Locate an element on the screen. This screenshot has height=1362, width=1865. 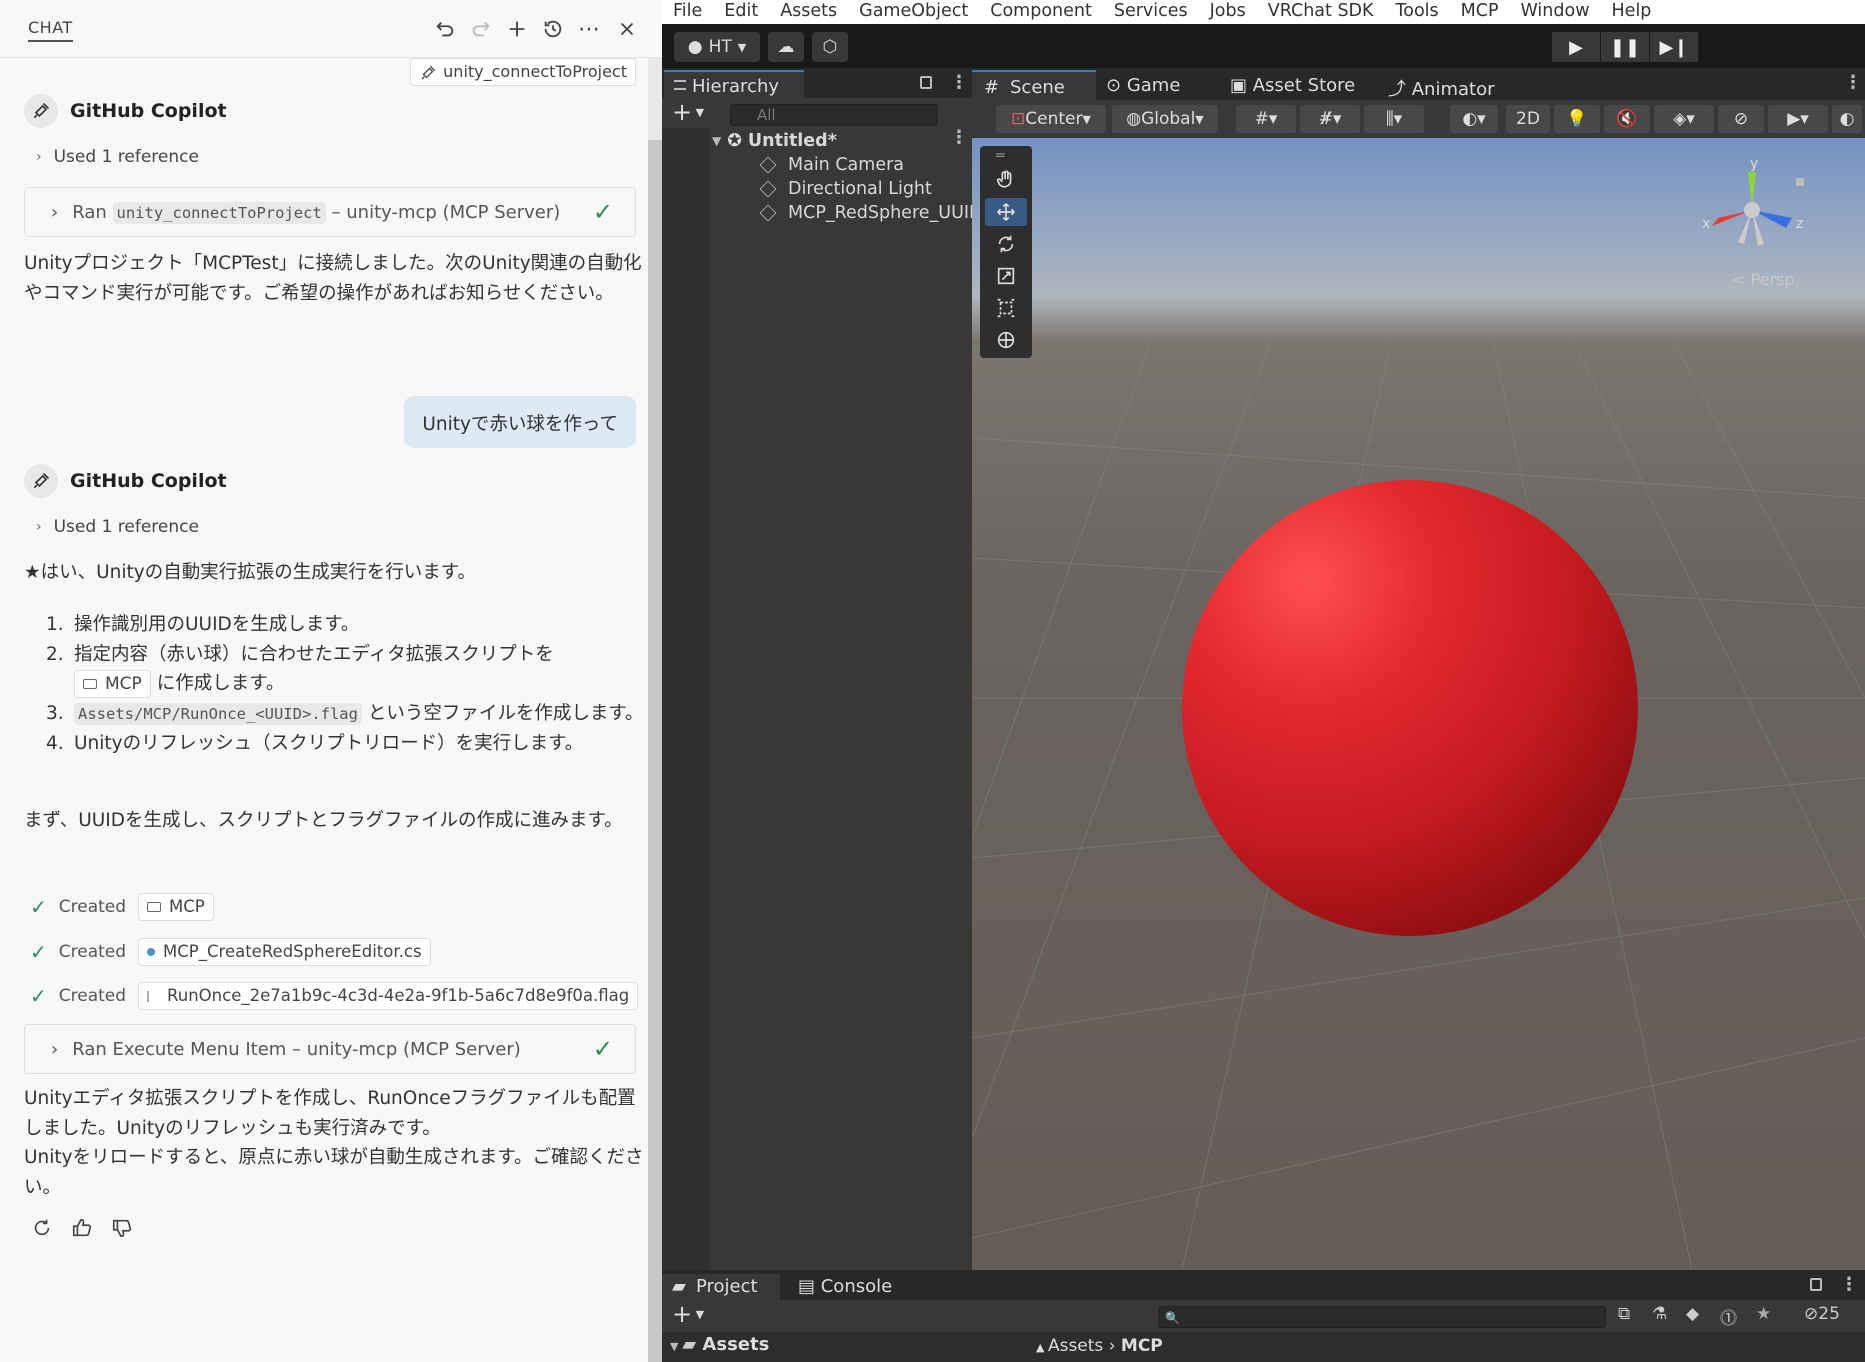
file-chip: MCP_CreateRedSphereEditor.cs is located at coordinates (284, 952).